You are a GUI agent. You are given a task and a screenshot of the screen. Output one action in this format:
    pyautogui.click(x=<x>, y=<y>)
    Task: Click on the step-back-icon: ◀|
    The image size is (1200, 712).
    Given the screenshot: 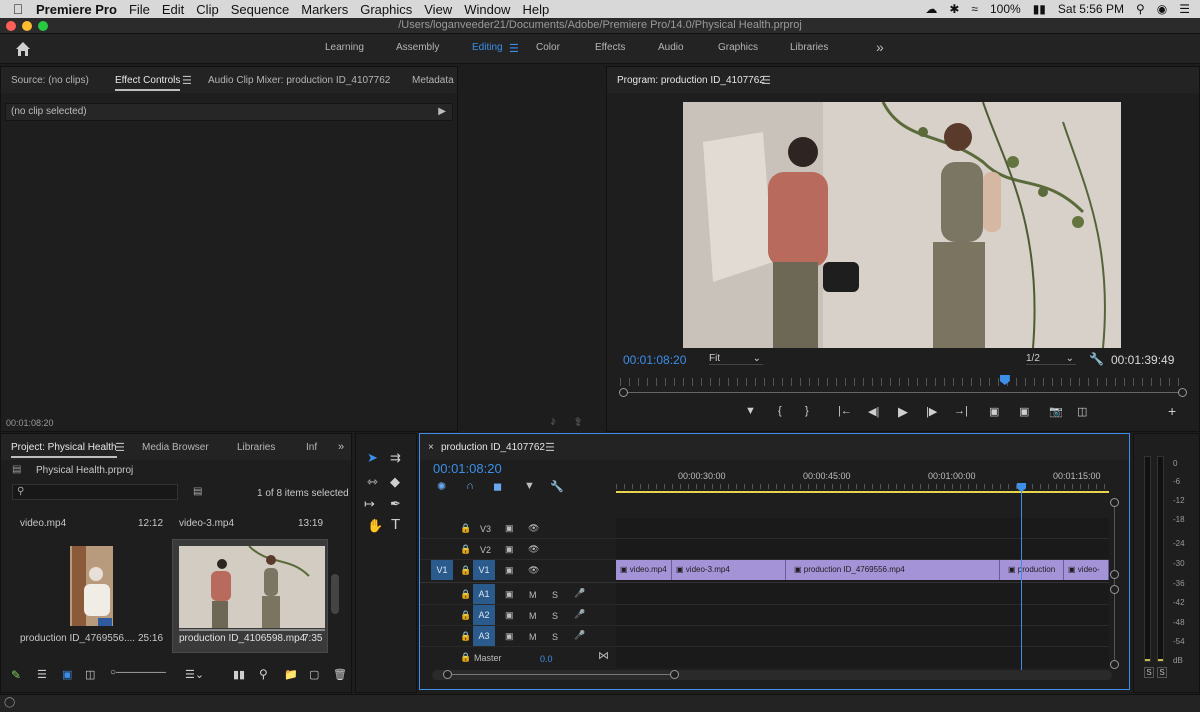 What is the action you would take?
    pyautogui.click(x=873, y=411)
    